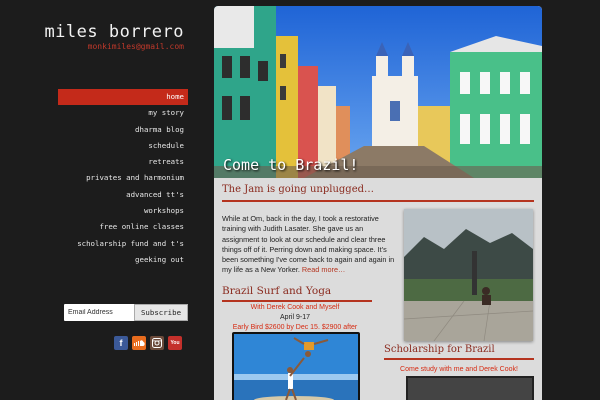 This screenshot has height=400, width=600. I want to click on scholarship-divider, so click(459, 359).